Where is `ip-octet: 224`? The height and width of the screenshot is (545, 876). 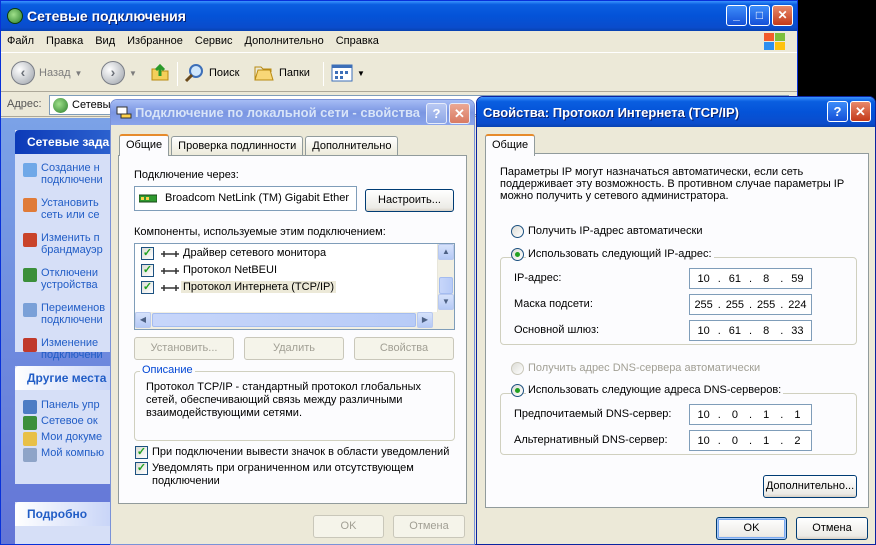
ip-octet: 224 is located at coordinates (797, 305).